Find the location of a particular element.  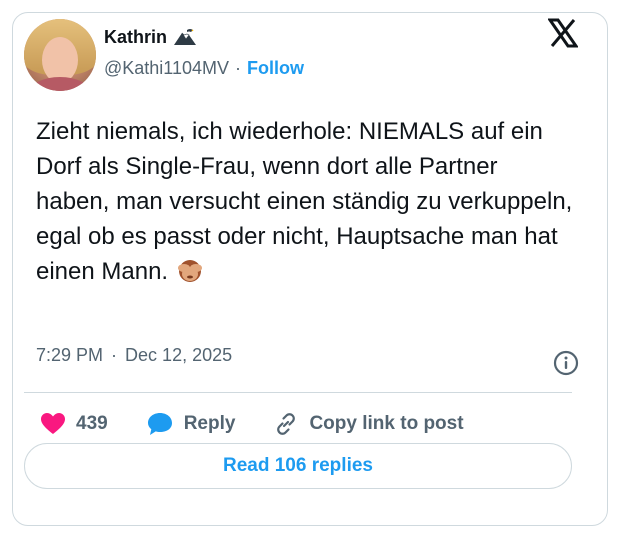

divider is located at coordinates (298, 392).